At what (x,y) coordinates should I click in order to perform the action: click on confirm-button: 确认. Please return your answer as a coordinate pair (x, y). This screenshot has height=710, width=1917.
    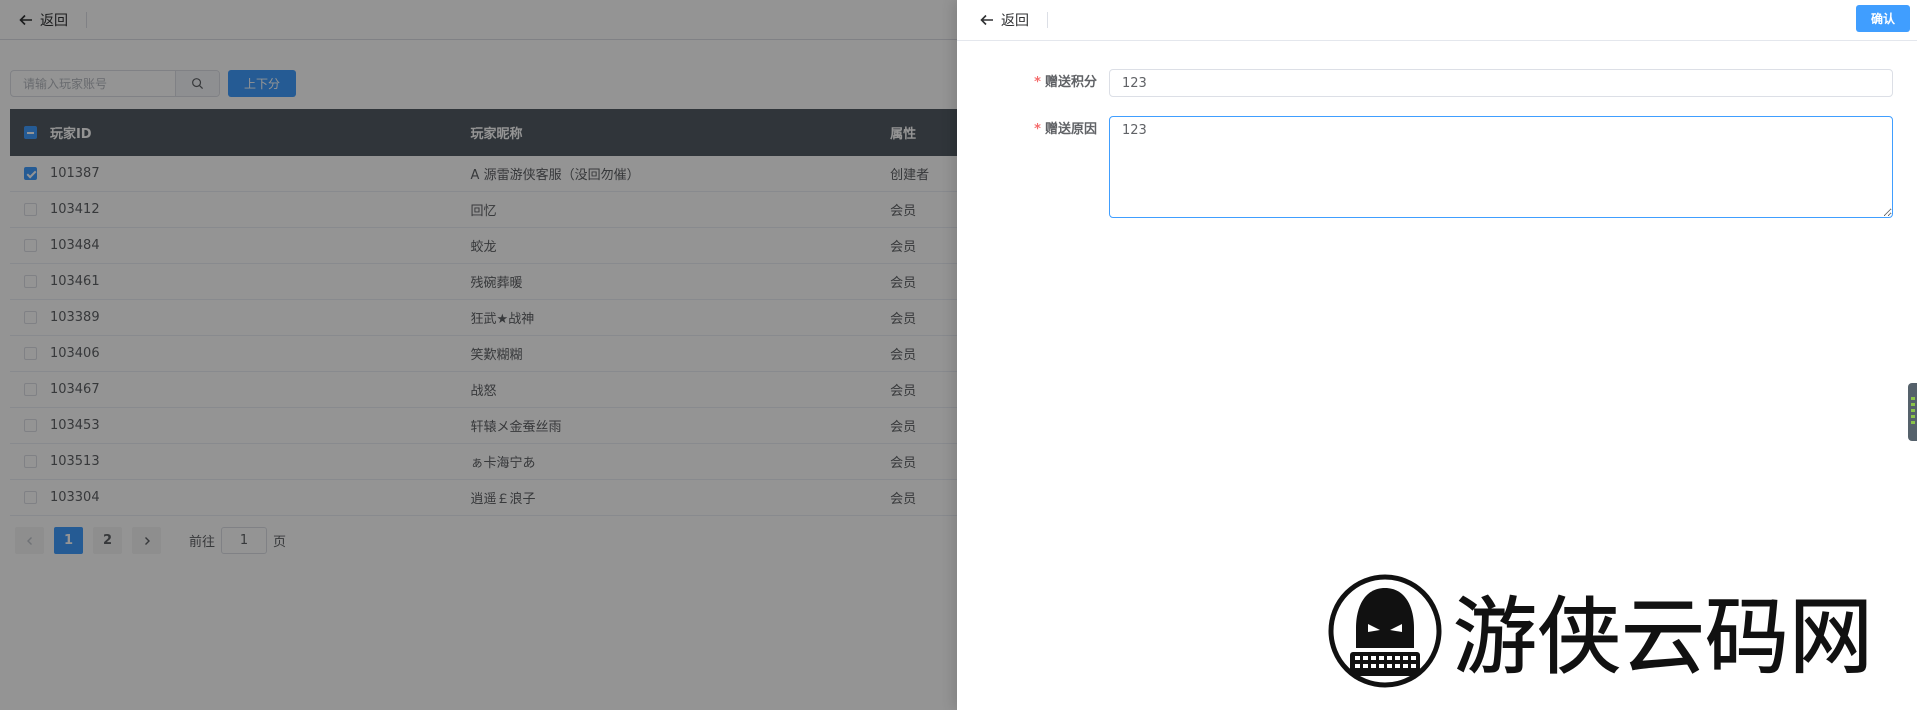
    Looking at the image, I should click on (1883, 18).